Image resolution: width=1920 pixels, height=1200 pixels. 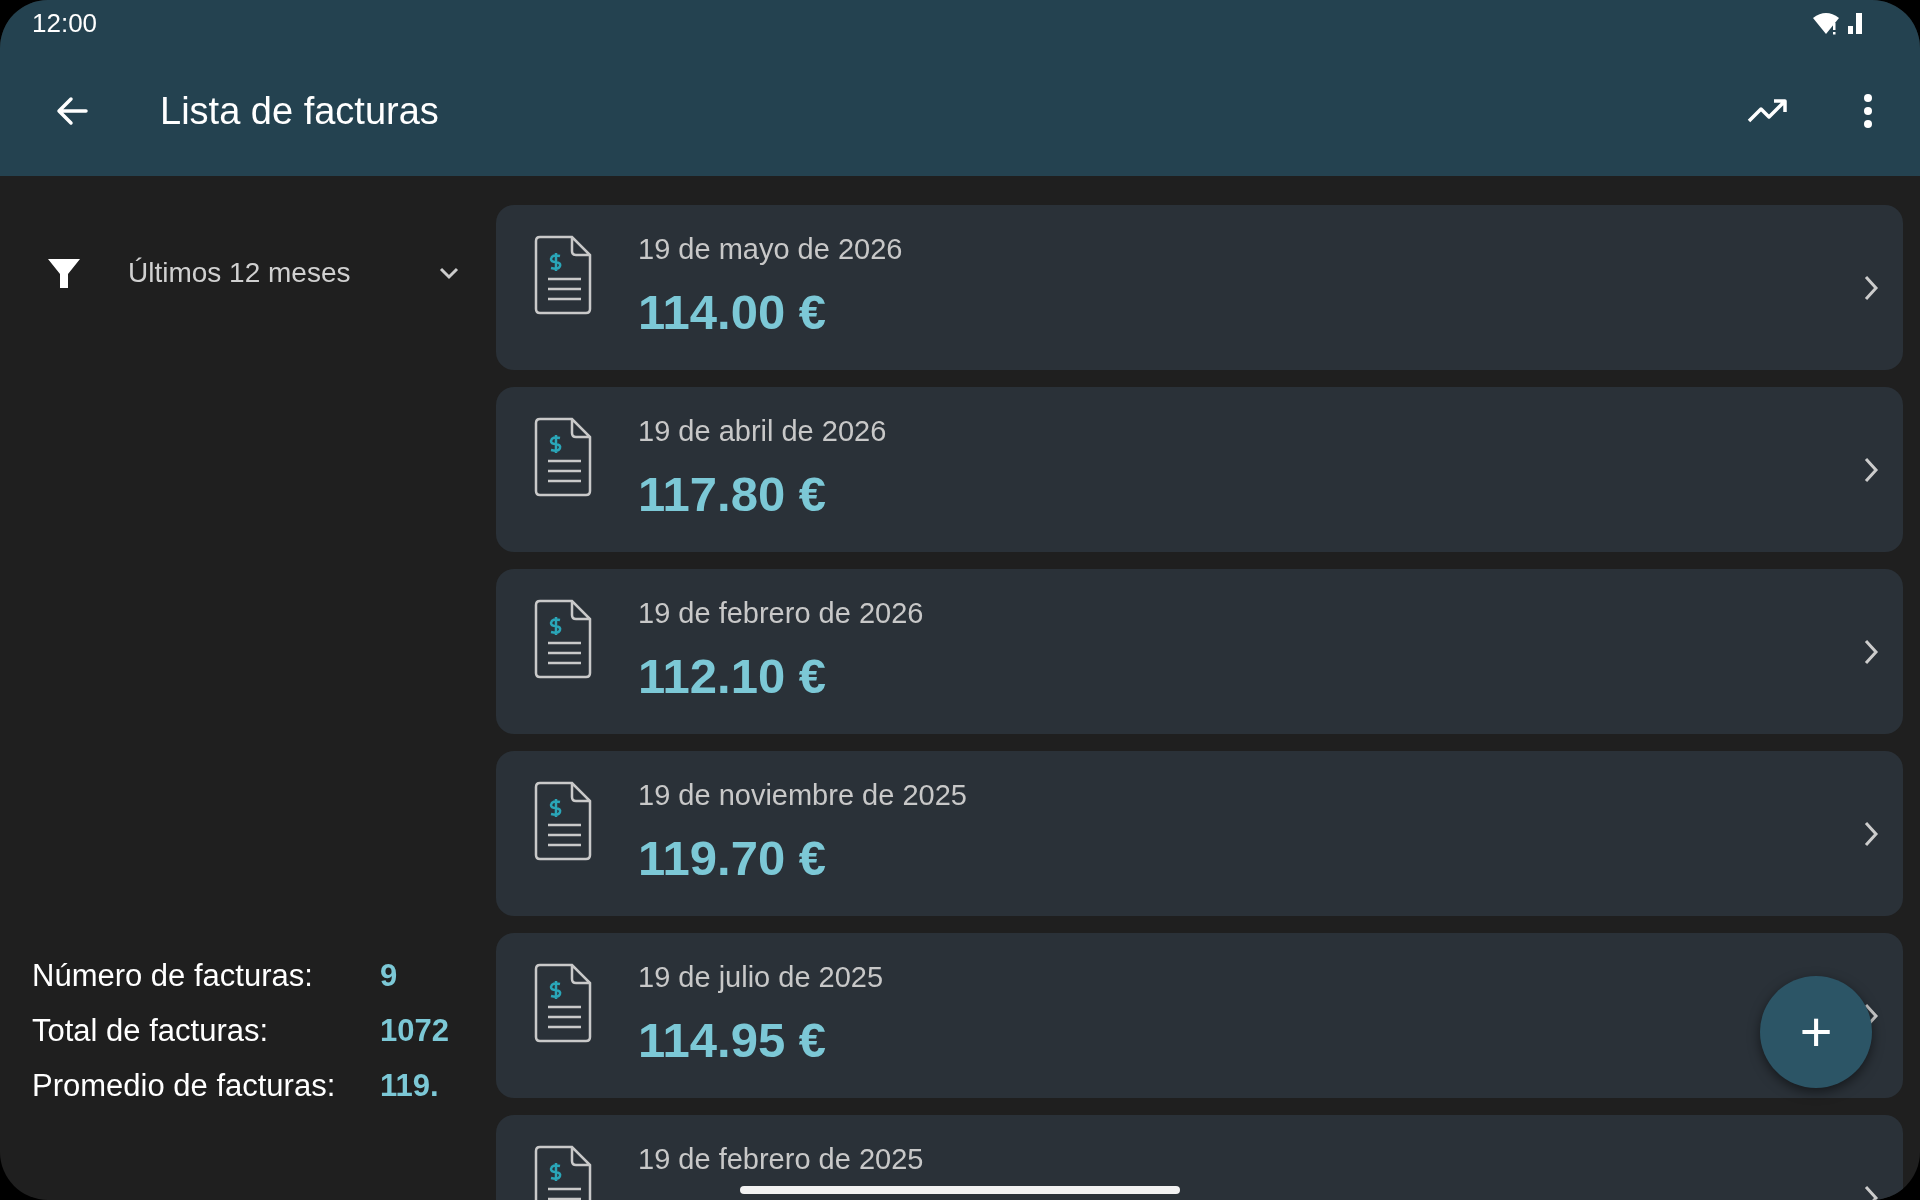 What do you see at coordinates (184, 1086) in the screenshot?
I see `stat-label: Promedio de facturas:` at bounding box center [184, 1086].